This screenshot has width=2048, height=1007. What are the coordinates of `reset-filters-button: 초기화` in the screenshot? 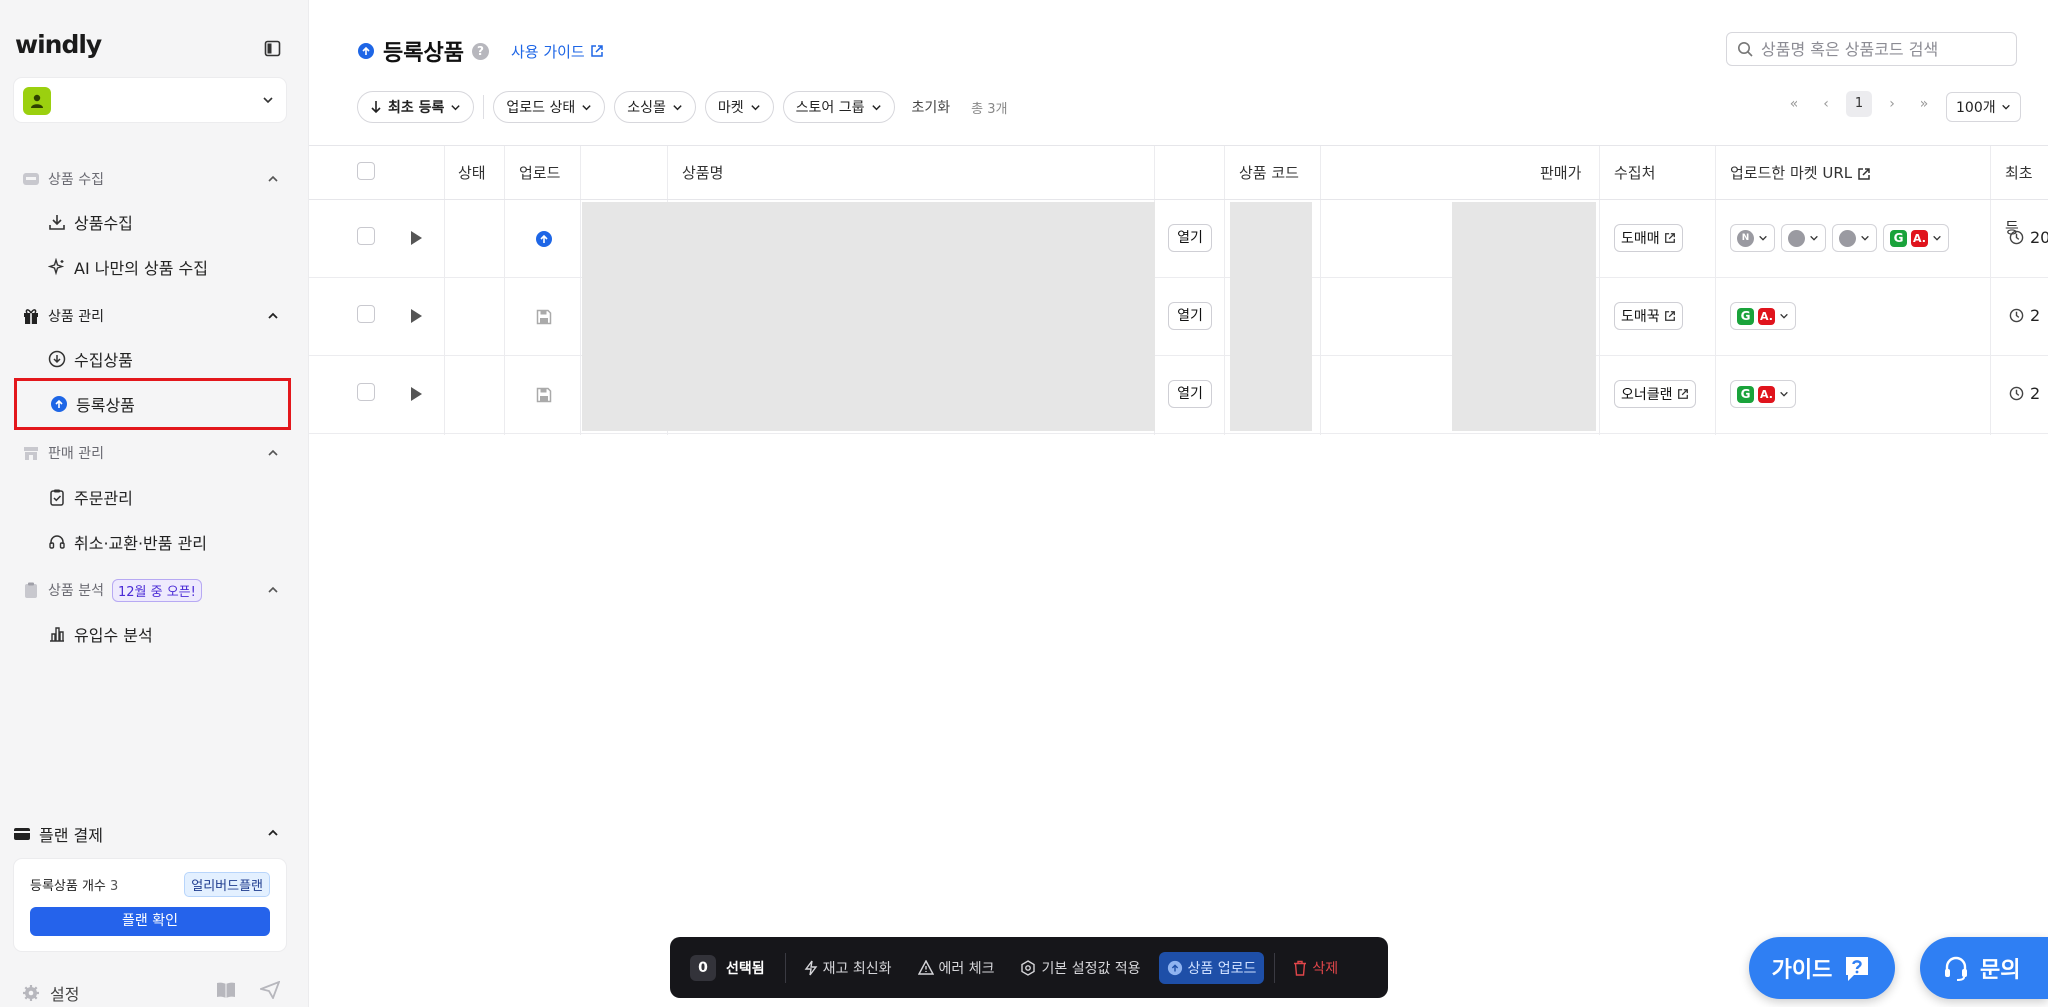 It's located at (931, 107).